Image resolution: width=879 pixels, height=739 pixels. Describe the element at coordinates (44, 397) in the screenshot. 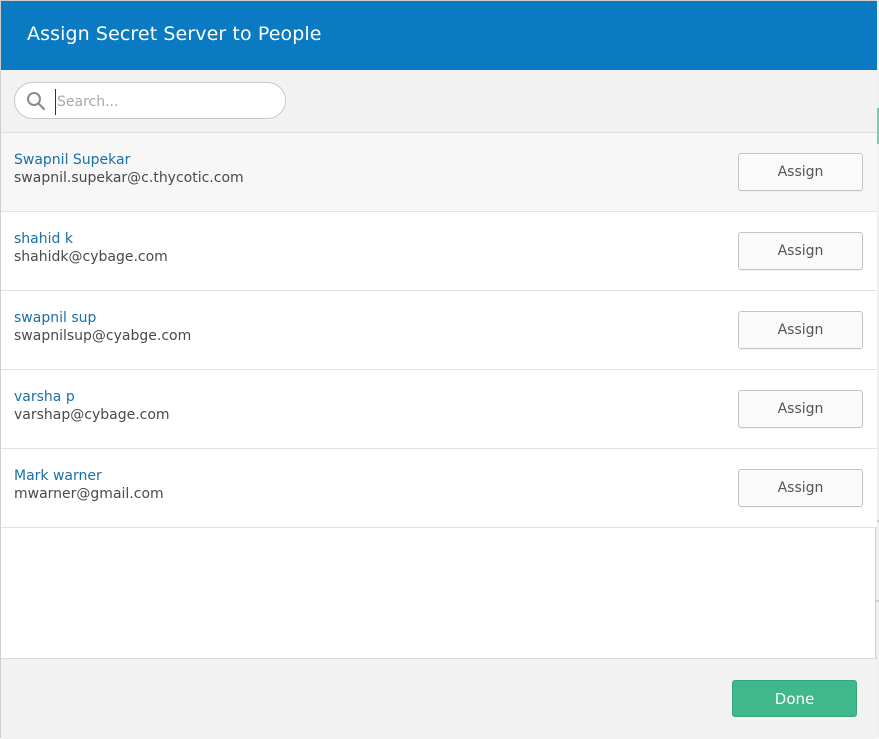

I see `person-name: varsha p` at that location.